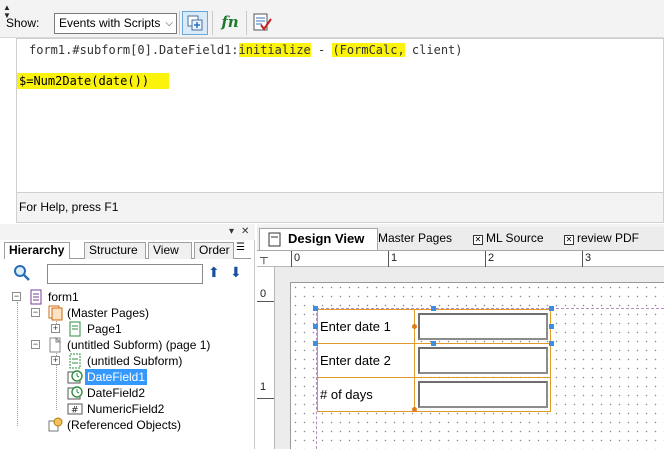 This screenshot has width=664, height=449. What do you see at coordinates (116, 393) in the screenshot?
I see `tree-item-label: DateField2` at bounding box center [116, 393].